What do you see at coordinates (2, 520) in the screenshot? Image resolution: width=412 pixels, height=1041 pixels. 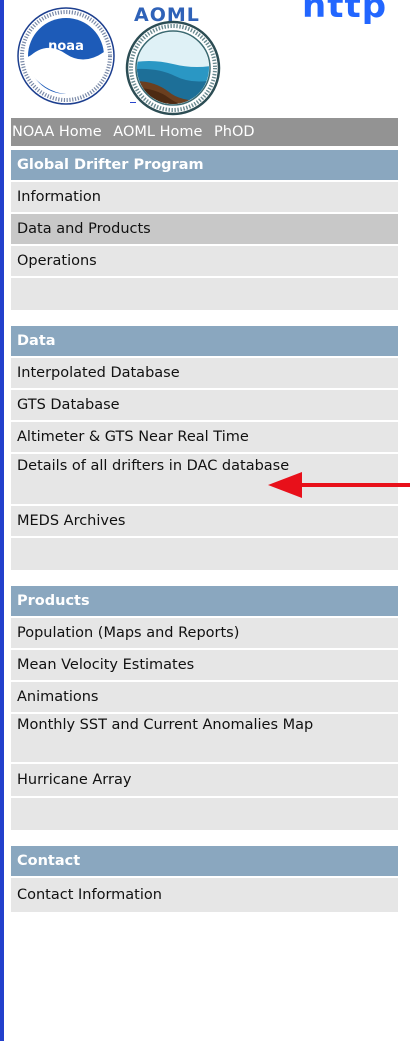 I see `left-border-rule` at bounding box center [2, 520].